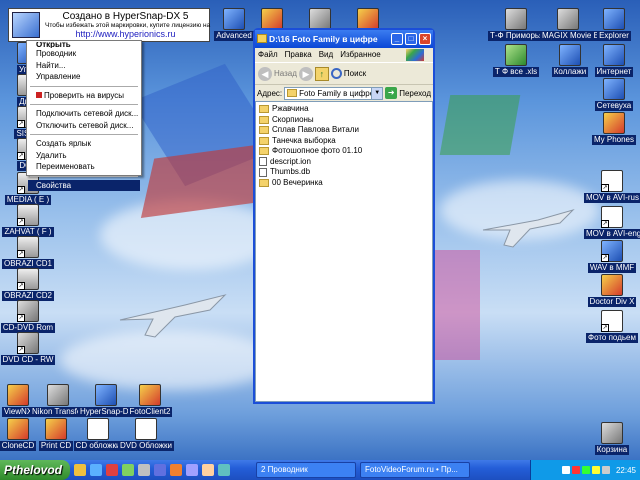 The image size is (640, 480). Describe the element at coordinates (18, 429) in the screenshot. I see `clonecd-icon` at that location.